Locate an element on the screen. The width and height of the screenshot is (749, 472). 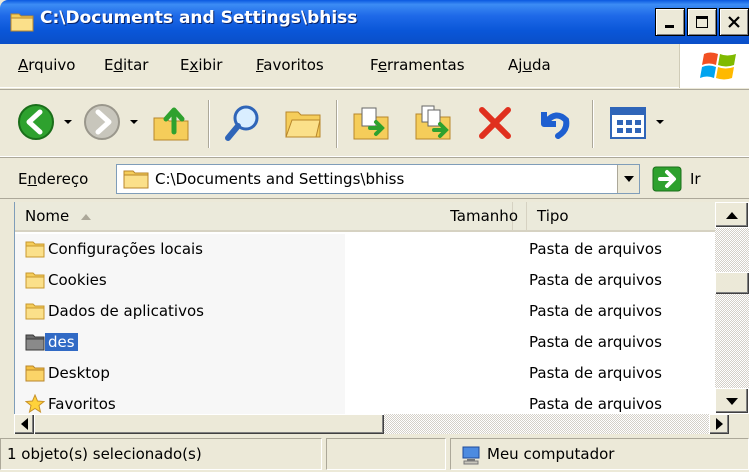
minimize-button is located at coordinates (670, 22).